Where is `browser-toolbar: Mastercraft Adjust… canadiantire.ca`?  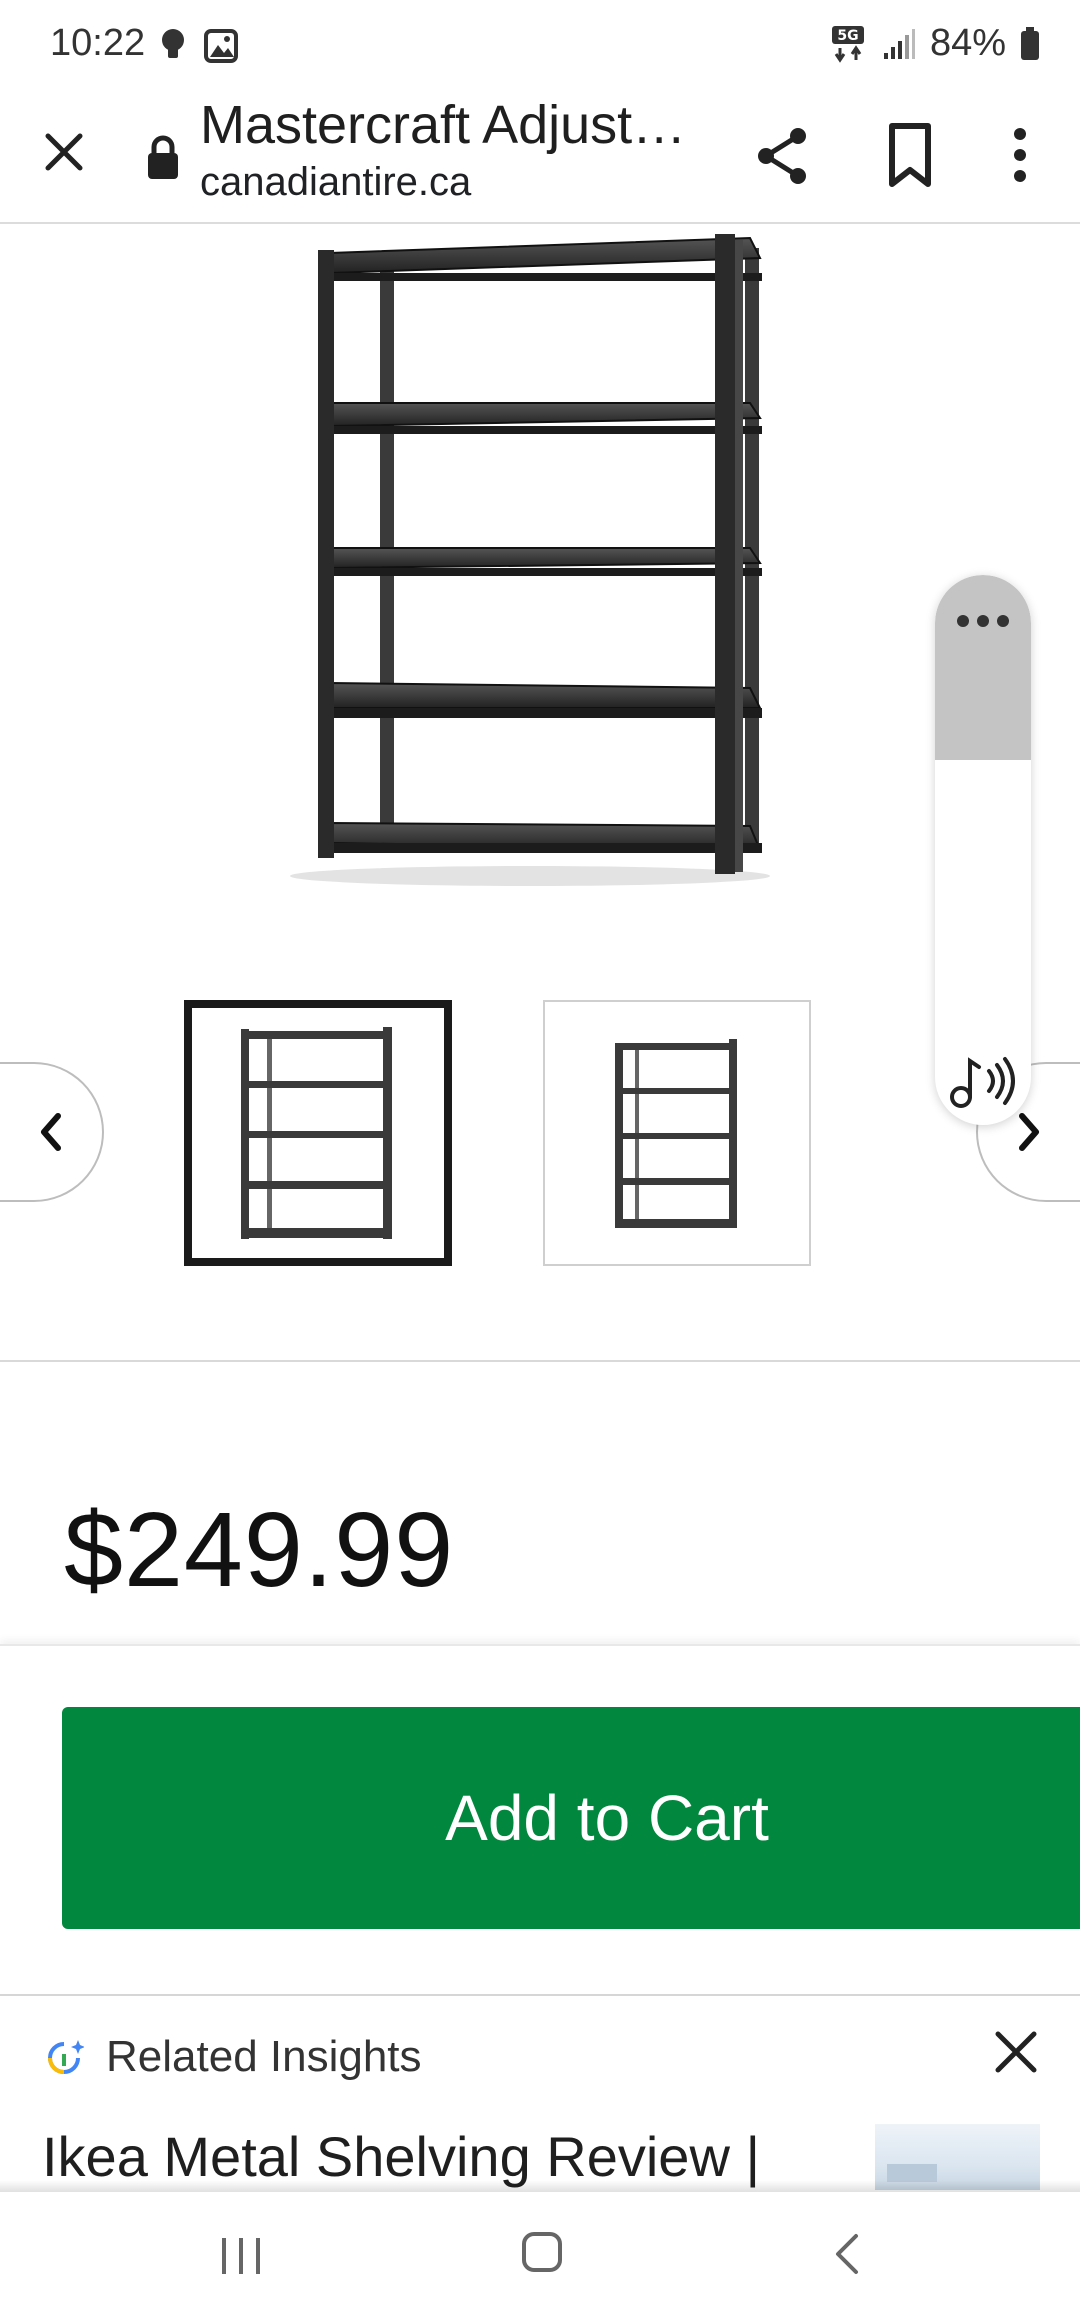 browser-toolbar: Mastercraft Adjust… canadiantire.ca is located at coordinates (540, 157).